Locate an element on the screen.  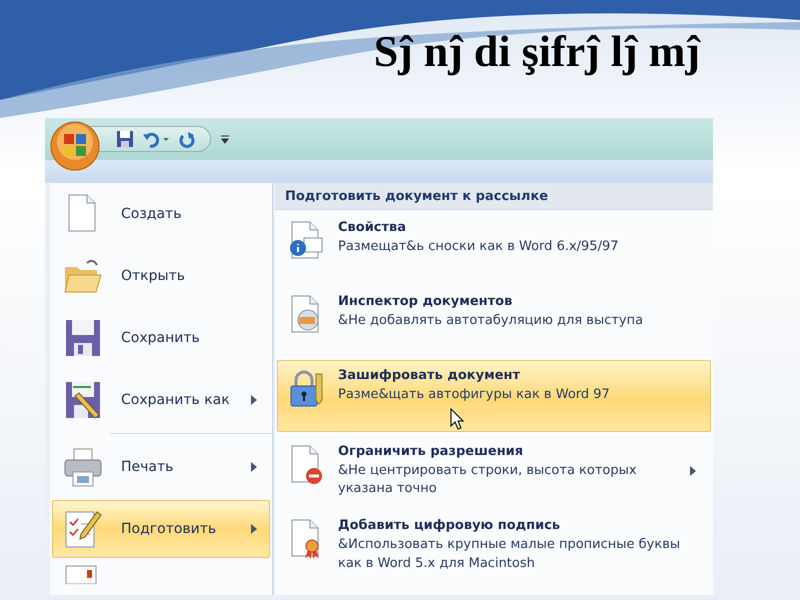
item-description: Размещат&ь сноски как в Word 6.x/95/97 is located at coordinates (479, 247).